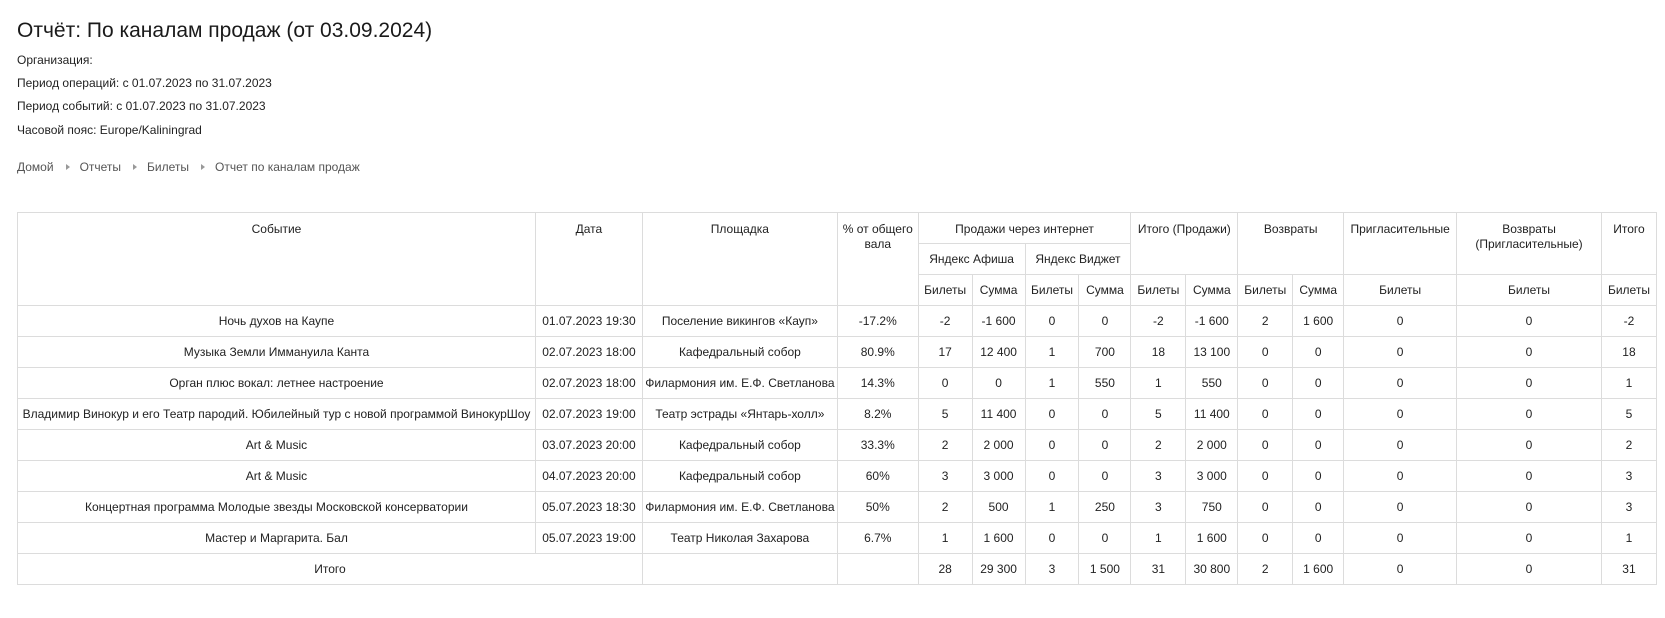 The height and width of the screenshot is (618, 1665). Describe the element at coordinates (1184, 243) in the screenshot. I see `header-total-sales: Итого (Продажи)` at that location.